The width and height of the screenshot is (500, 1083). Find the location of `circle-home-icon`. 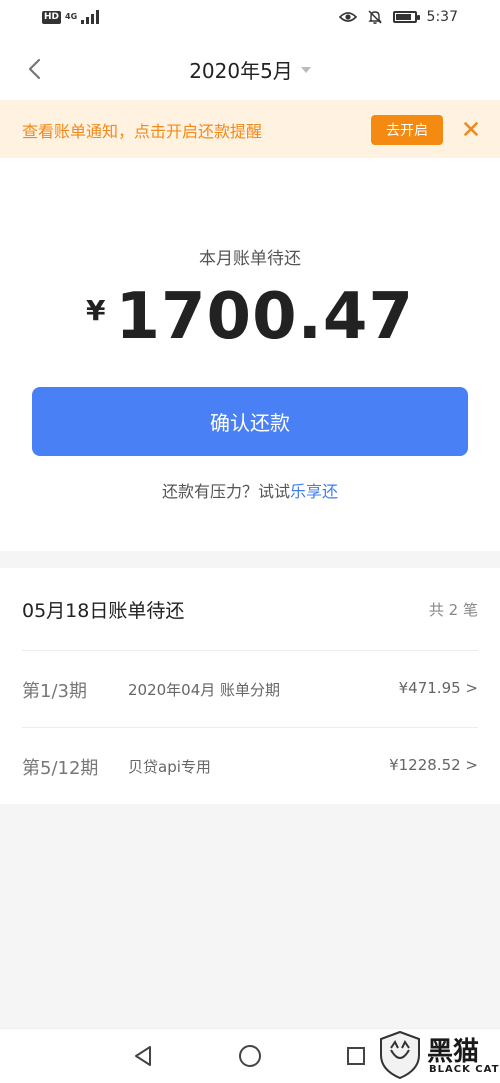

circle-home-icon is located at coordinates (250, 1056).